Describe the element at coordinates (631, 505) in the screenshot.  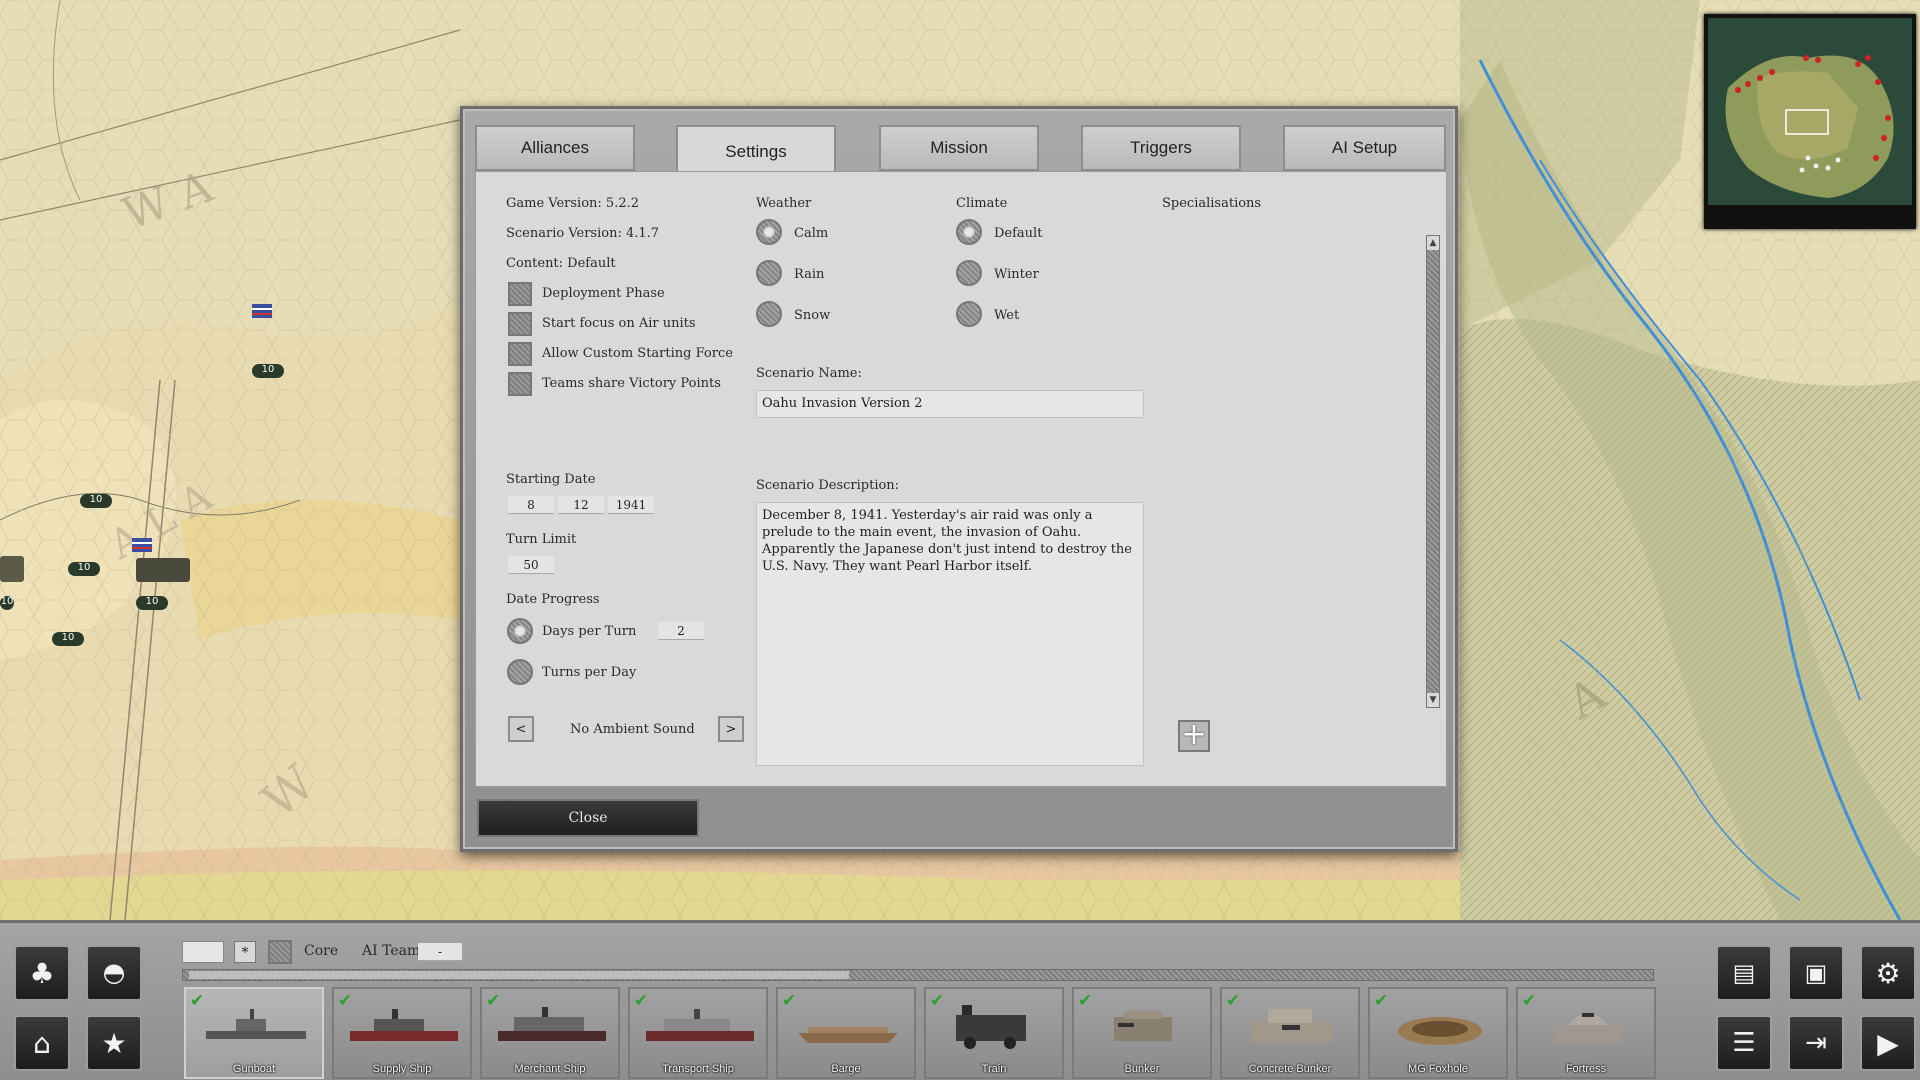
I see `date-year-field: 1941` at that location.